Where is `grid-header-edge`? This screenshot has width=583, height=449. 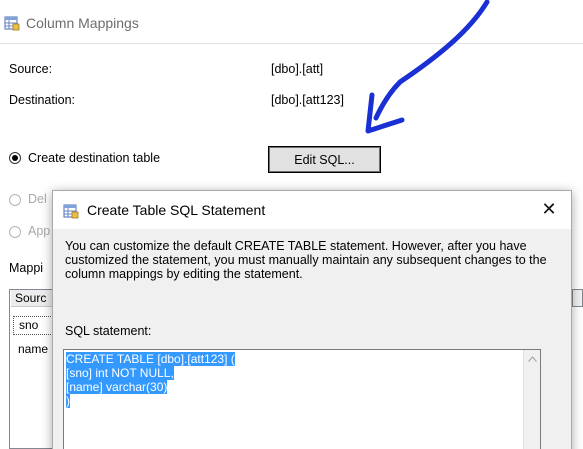
grid-header-edge is located at coordinates (577, 298).